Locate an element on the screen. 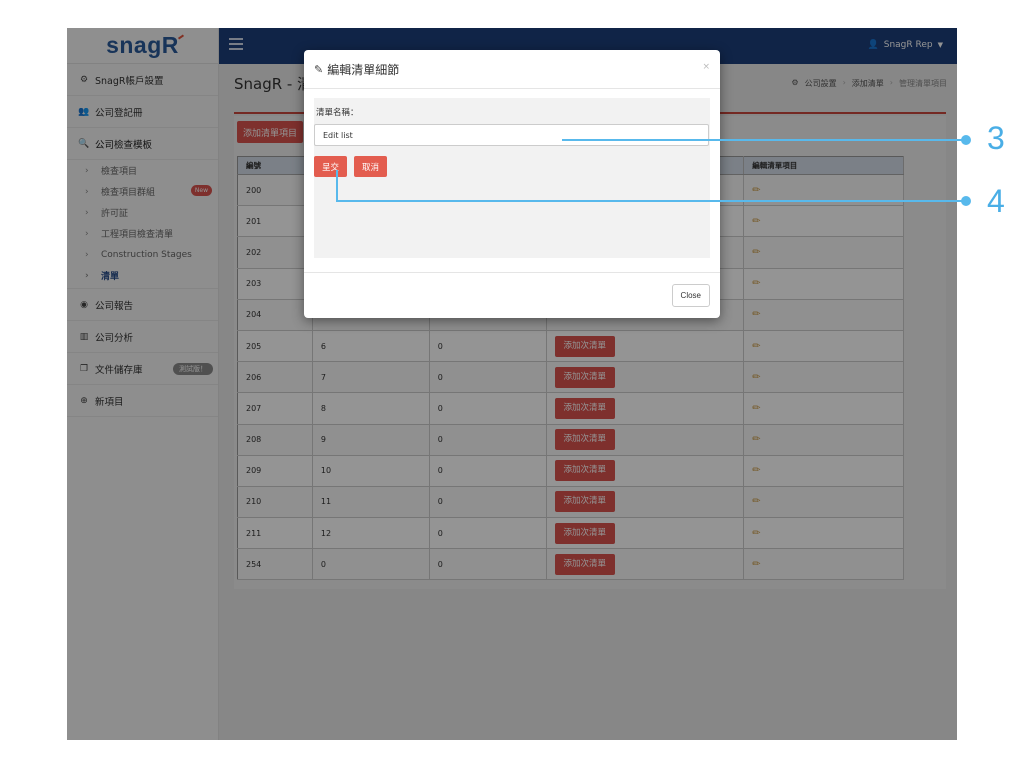 This screenshot has height=768, width=1024. callout-3-number: 3 is located at coordinates (996, 138).